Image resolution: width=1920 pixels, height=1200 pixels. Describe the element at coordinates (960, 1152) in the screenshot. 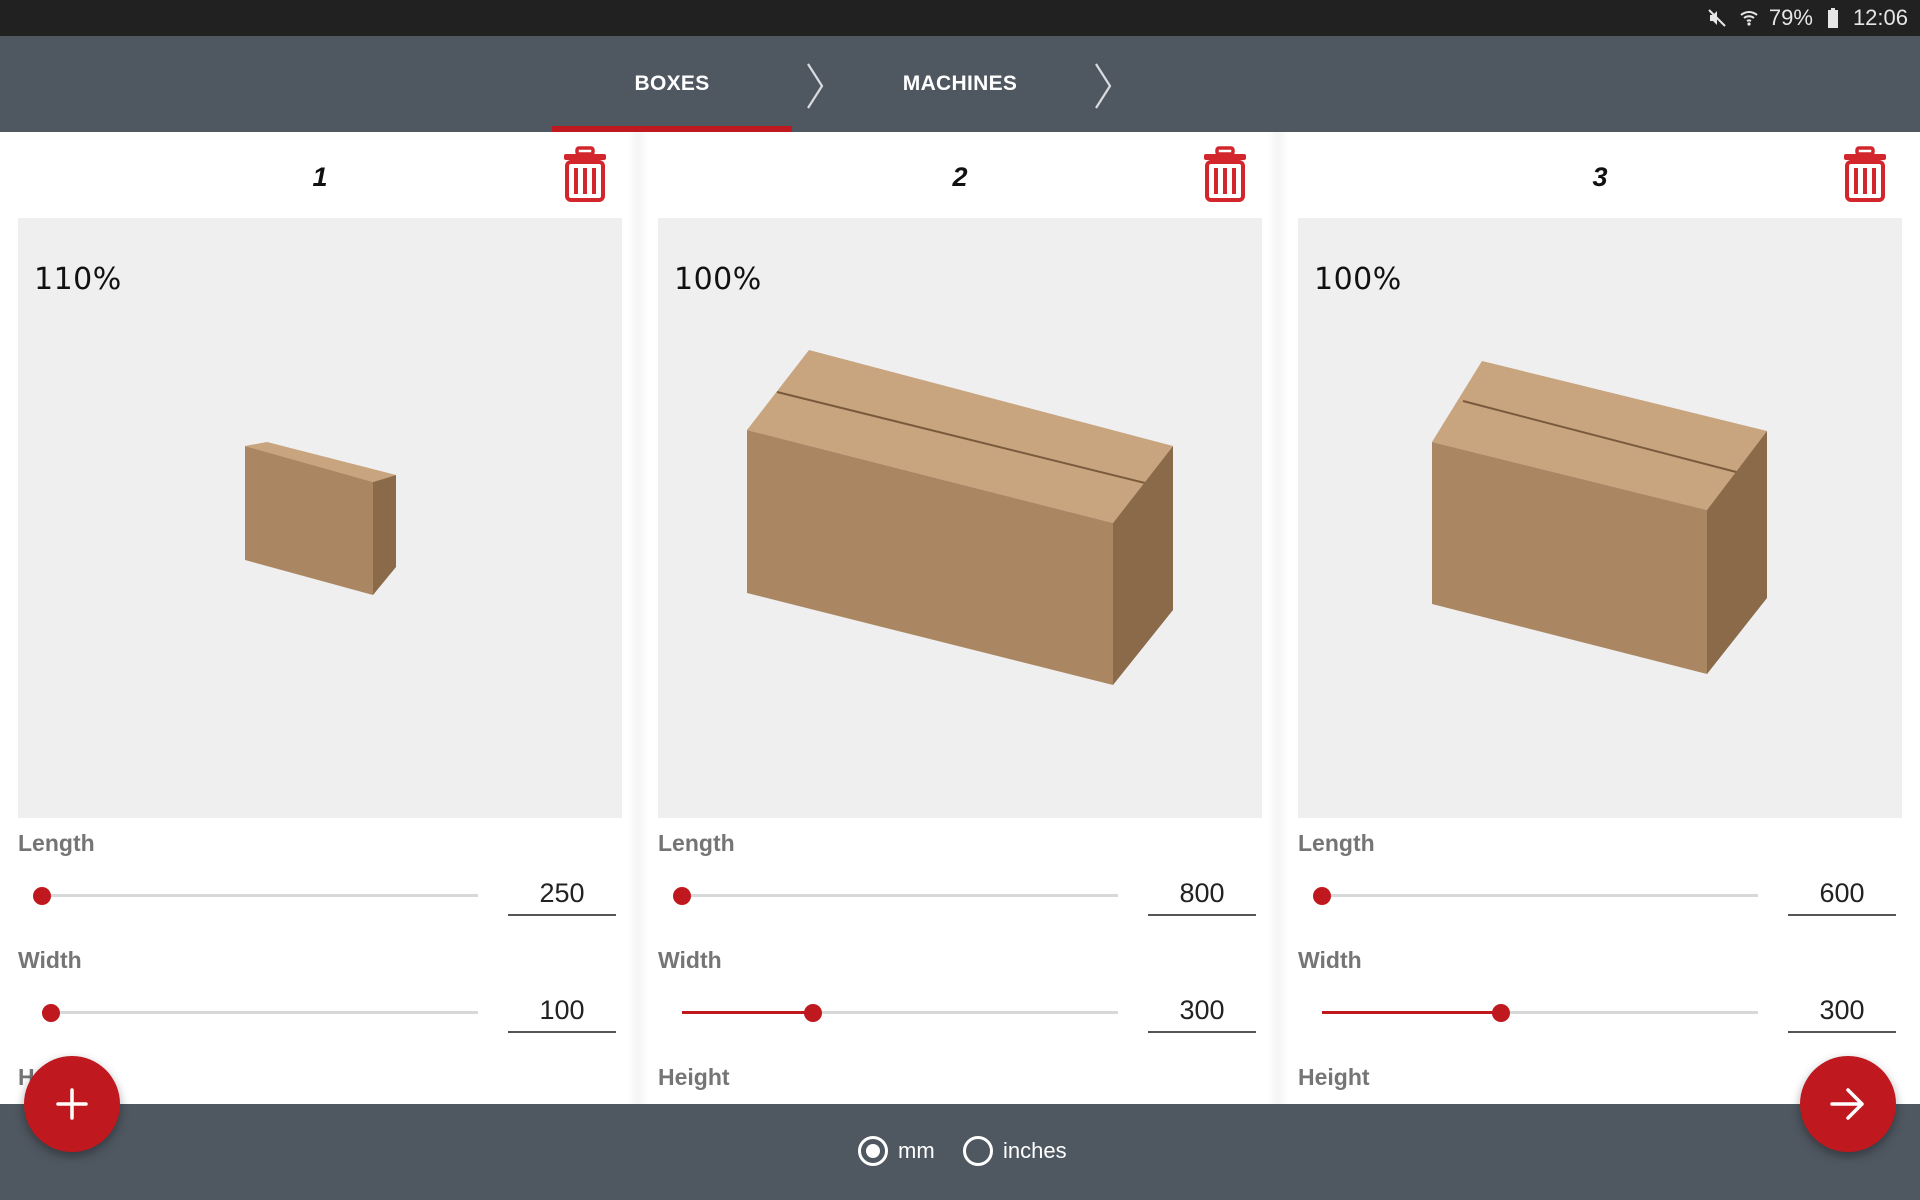

I see `unit-selector-bar: mm inches` at that location.